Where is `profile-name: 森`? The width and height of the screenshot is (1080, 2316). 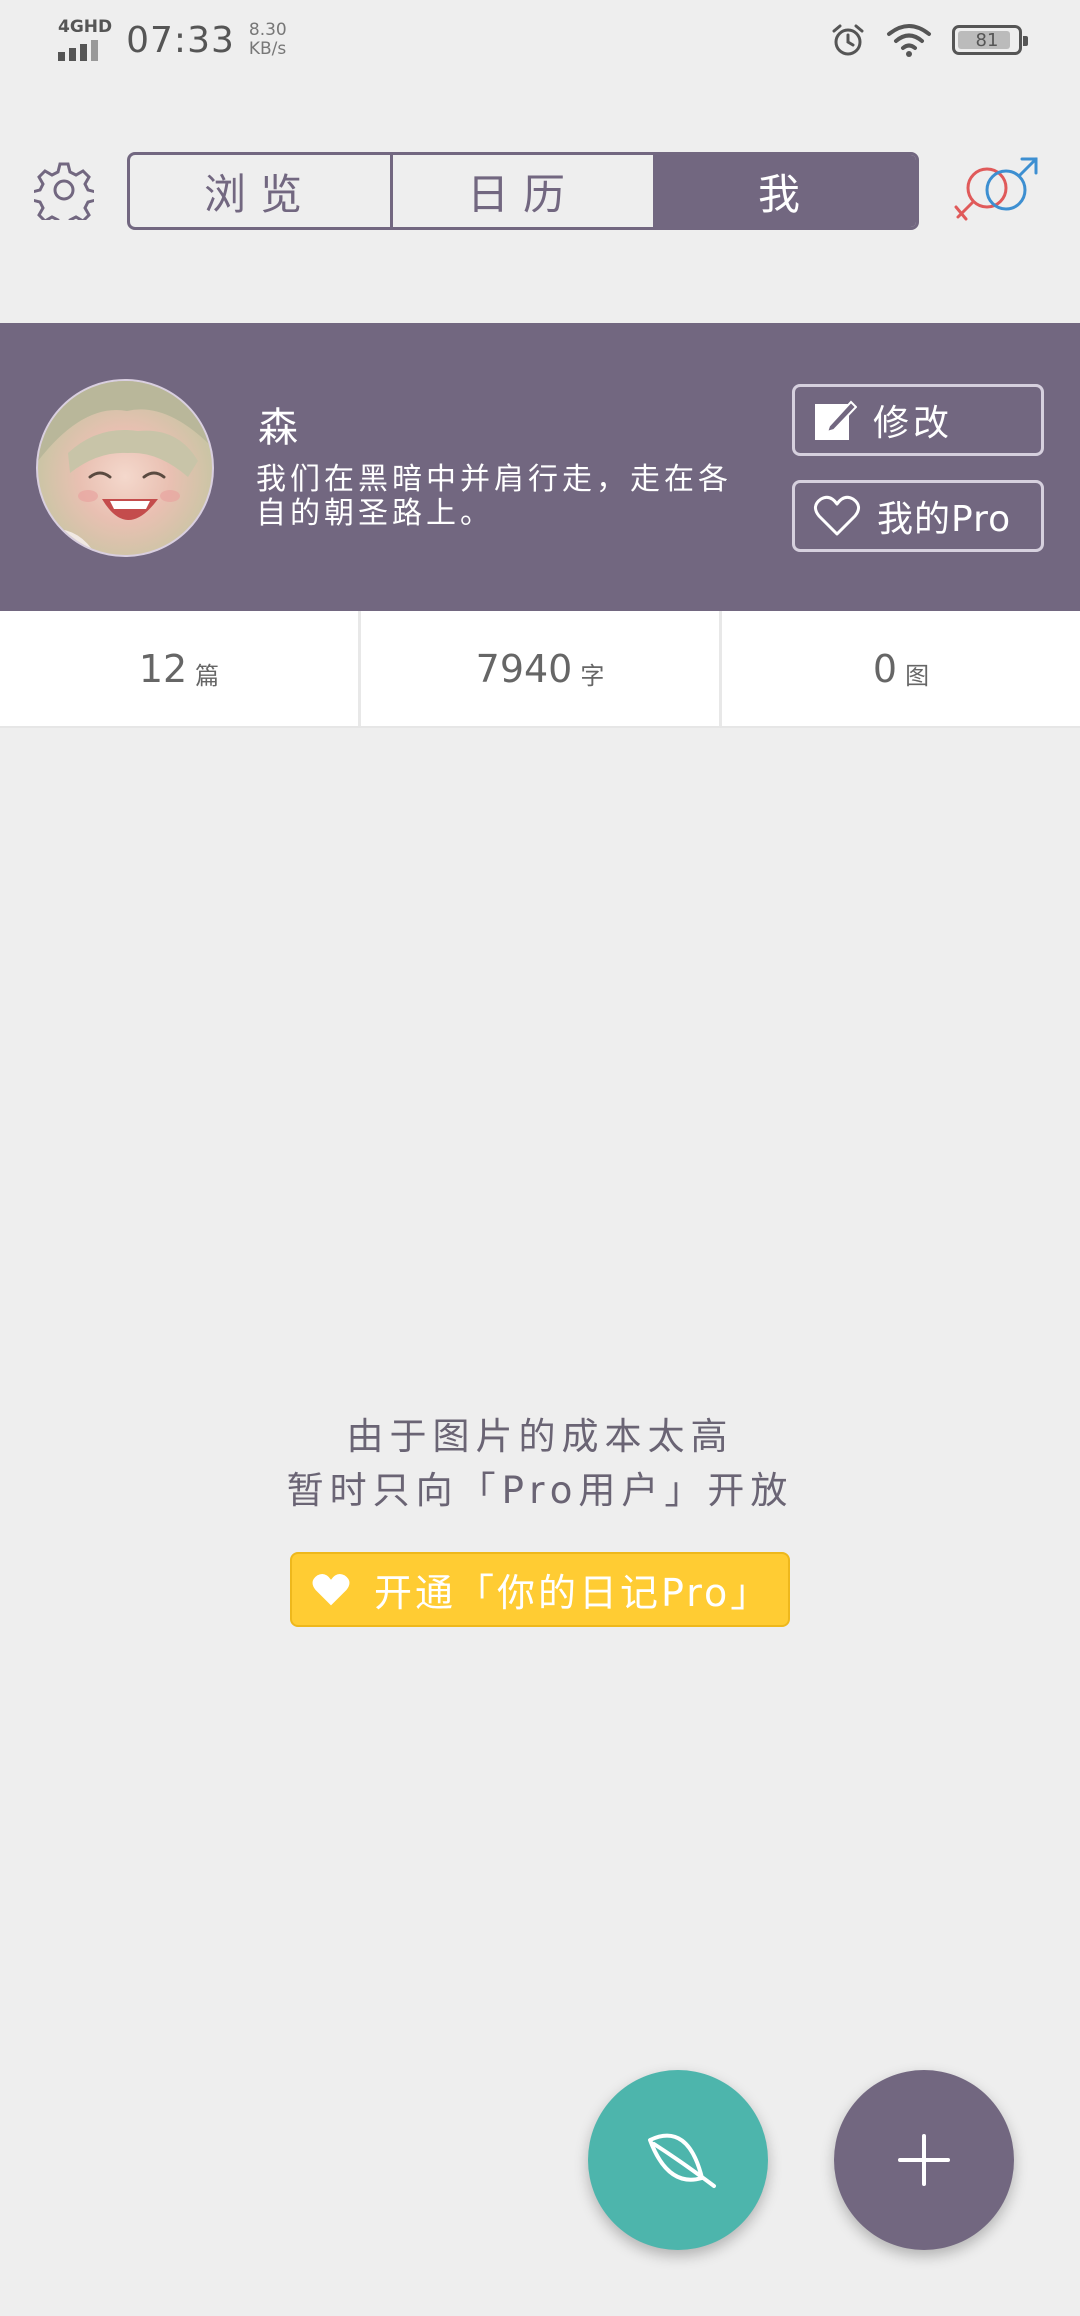
profile-name: 森 is located at coordinates (278, 428).